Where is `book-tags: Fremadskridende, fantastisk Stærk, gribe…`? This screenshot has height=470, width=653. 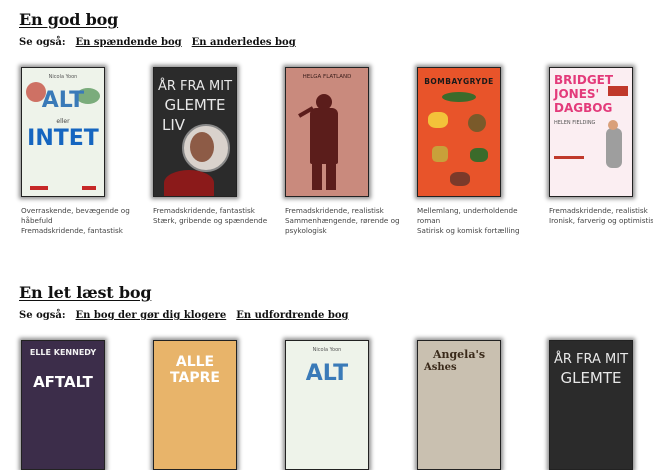 book-tags: Fremadskridende, fantastisk Stærk, gribe… is located at coordinates (210, 215).